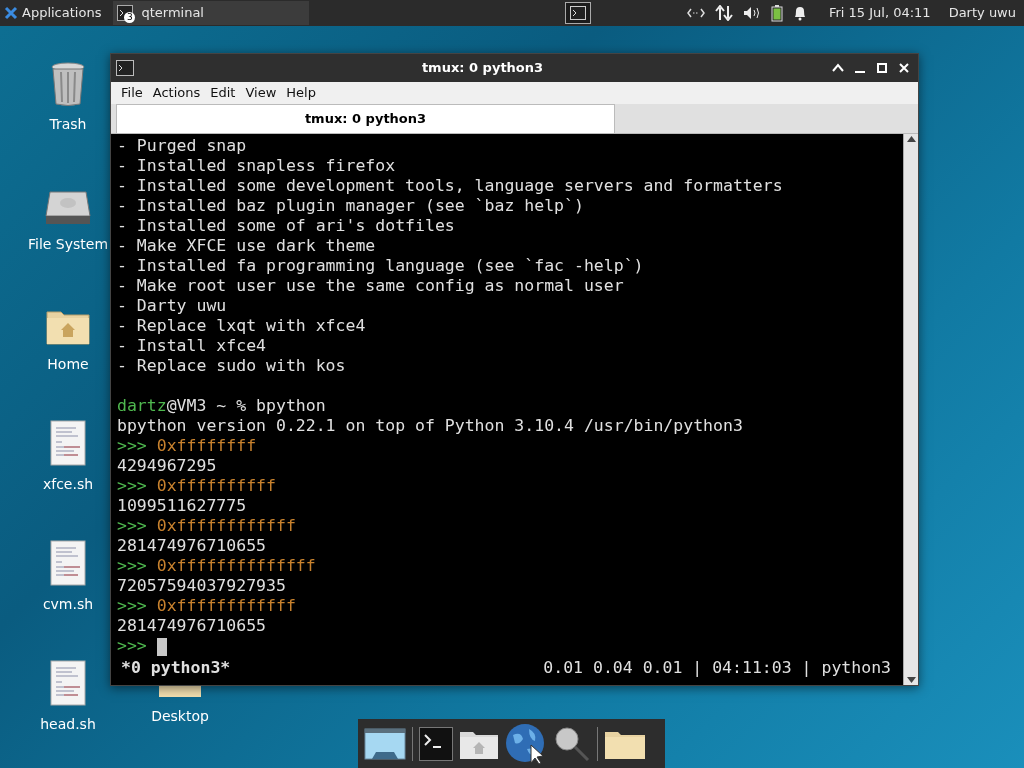 The width and height of the screenshot is (1024, 768). I want to click on window-count-badge: 3, so click(130, 17).